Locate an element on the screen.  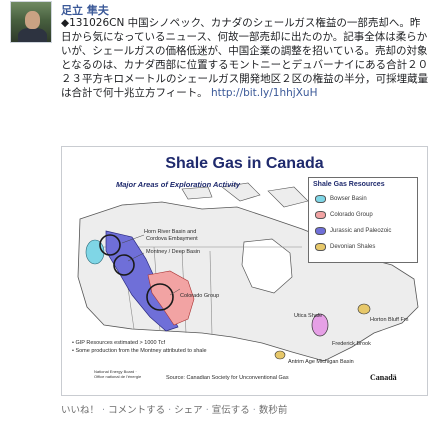
legend-label-devonian: Devonian Shales is located at coordinates (353, 247).